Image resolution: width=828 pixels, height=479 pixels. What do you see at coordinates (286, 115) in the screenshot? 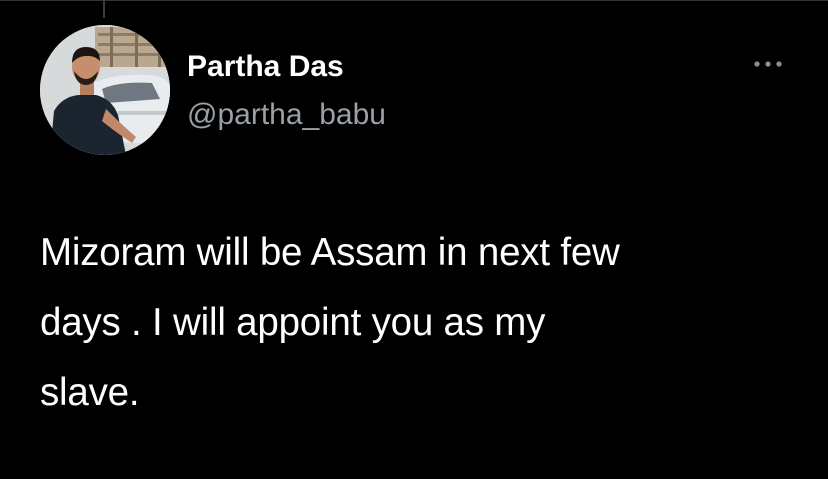
I see `author-handle: @partha_babu` at bounding box center [286, 115].